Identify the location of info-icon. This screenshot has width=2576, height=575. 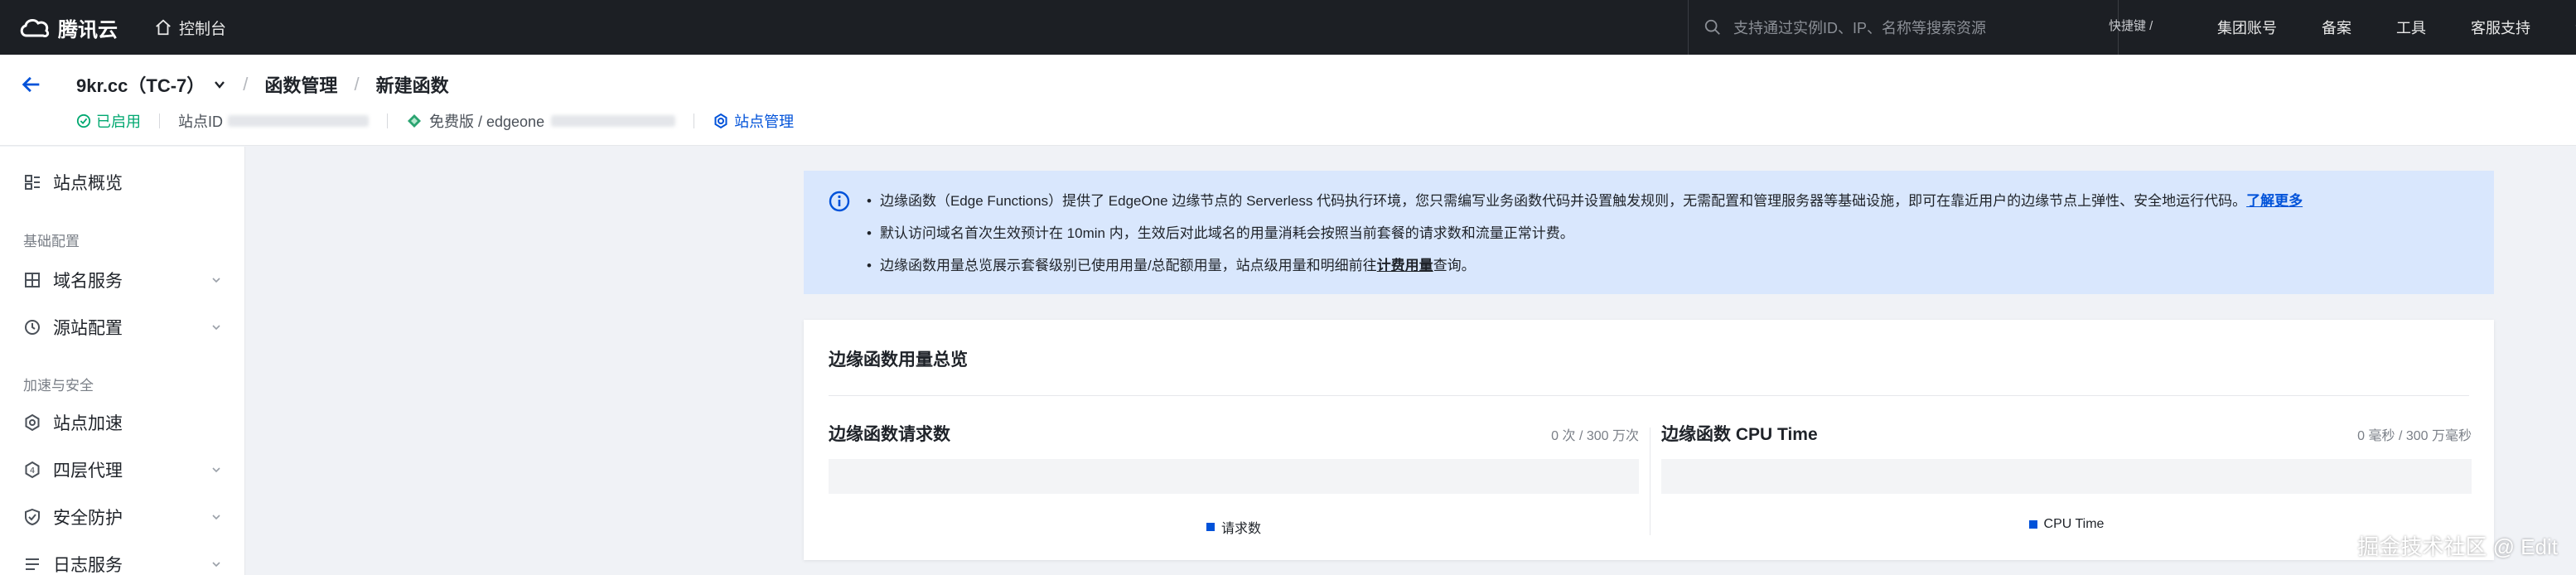
(839, 201).